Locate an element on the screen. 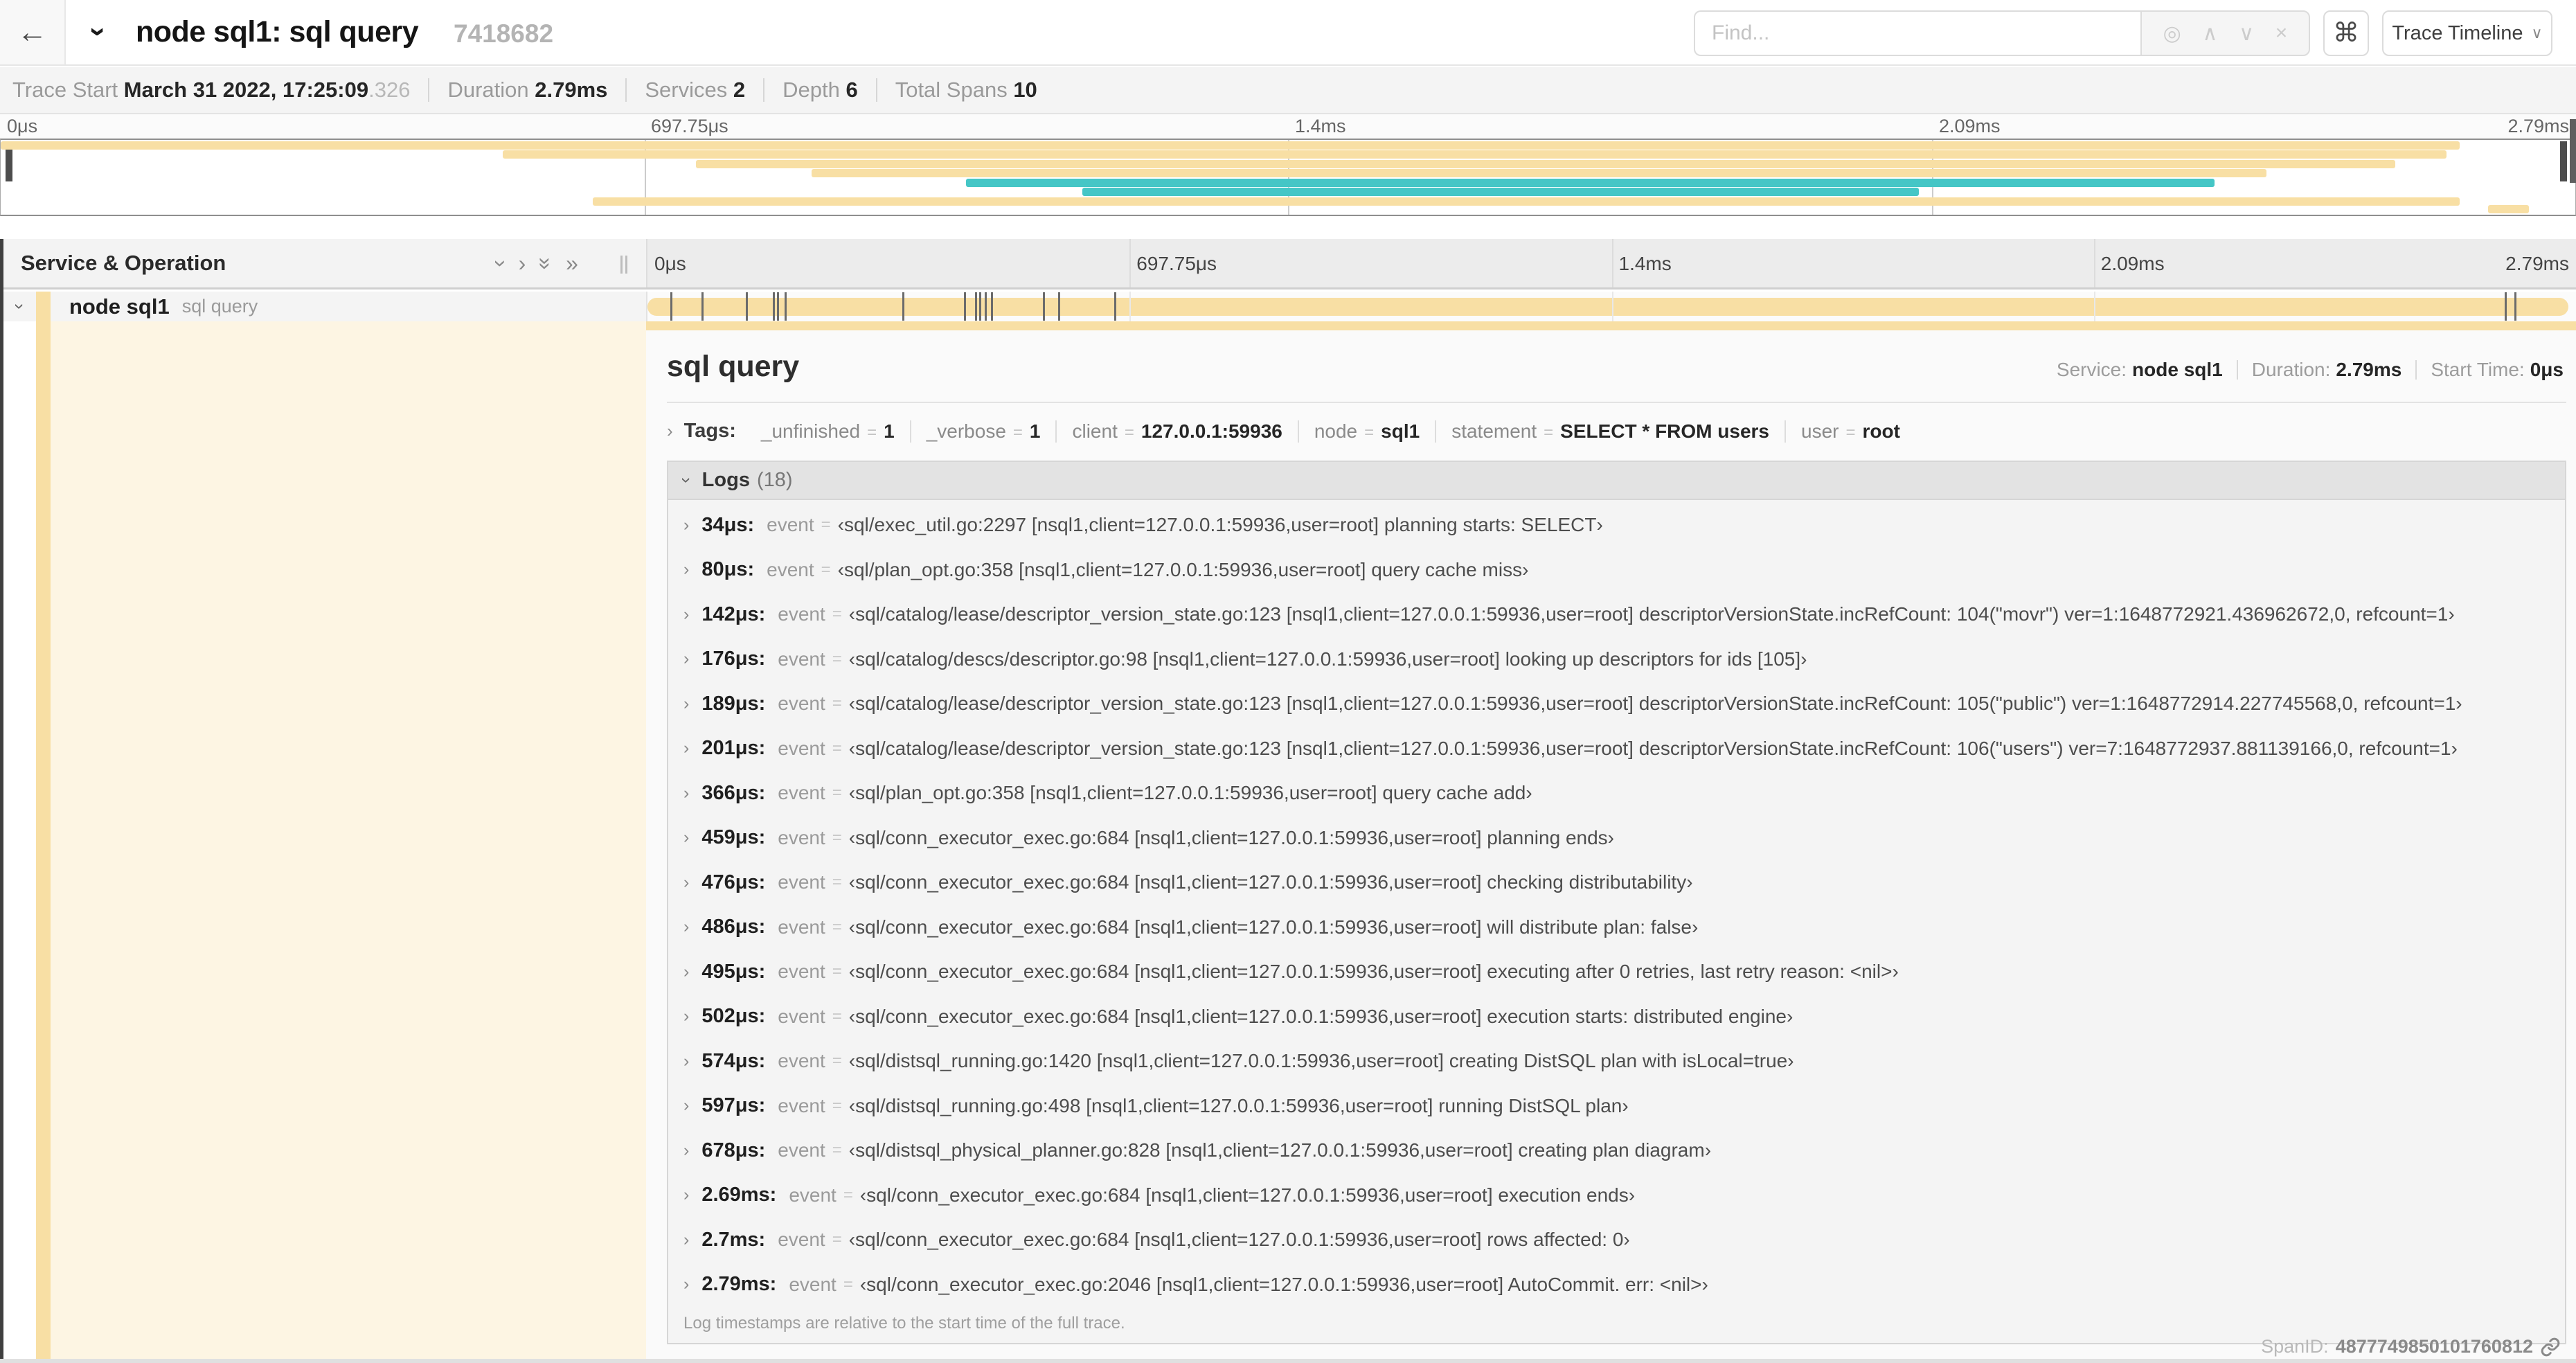 Image resolution: width=2576 pixels, height=1363 pixels. log-timestamp: 80μs: is located at coordinates (728, 570).